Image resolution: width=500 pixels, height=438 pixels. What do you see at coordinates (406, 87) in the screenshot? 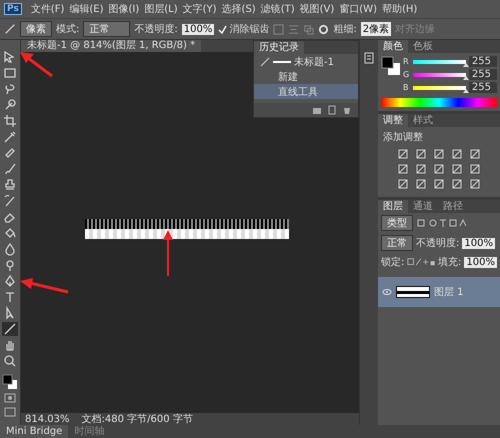
I see `channel-label: B` at bounding box center [406, 87].